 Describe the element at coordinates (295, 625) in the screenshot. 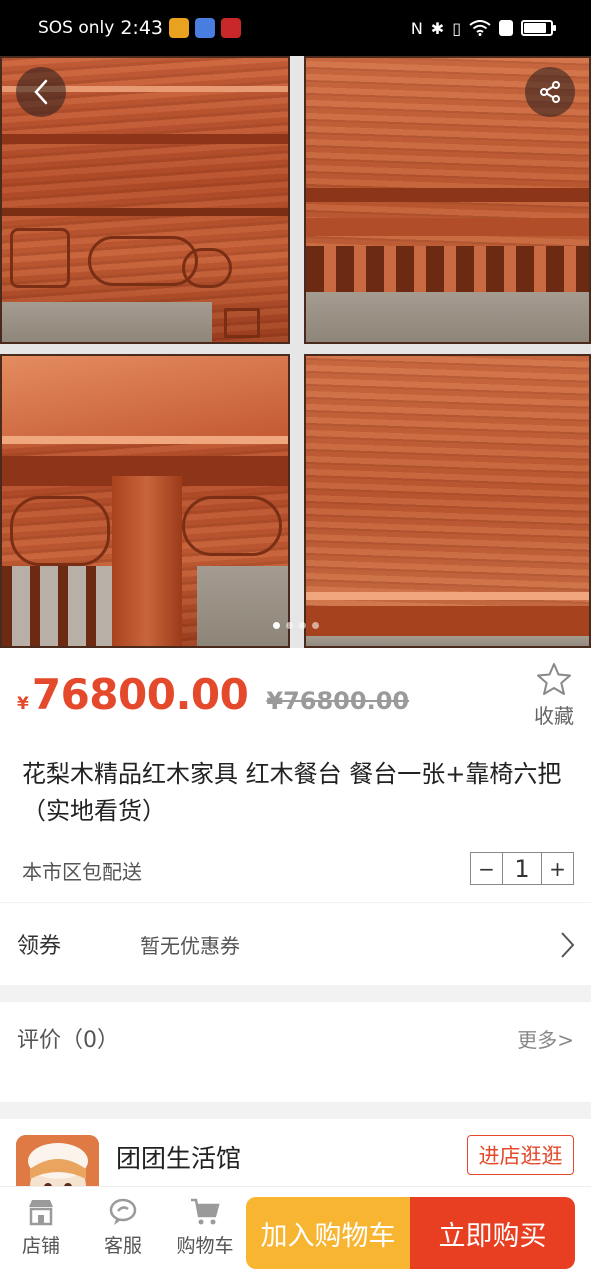

I see `gallery-pagination` at that location.